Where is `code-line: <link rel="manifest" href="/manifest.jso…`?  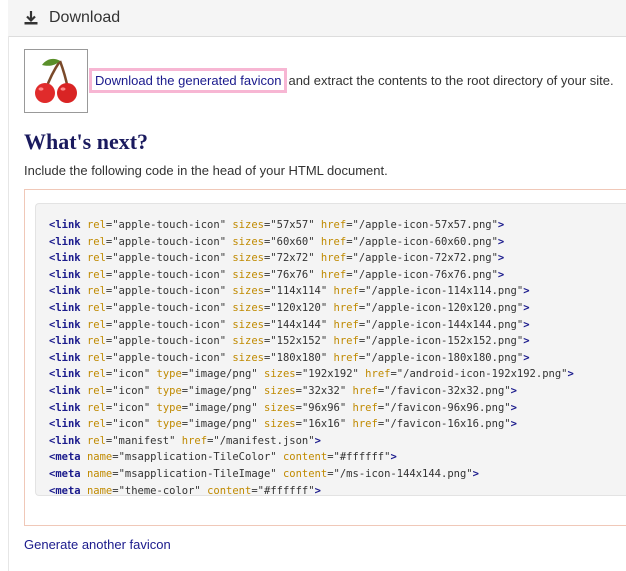
code-line: <link rel="manifest" href="/manifest.jso… is located at coordinates (337, 441).